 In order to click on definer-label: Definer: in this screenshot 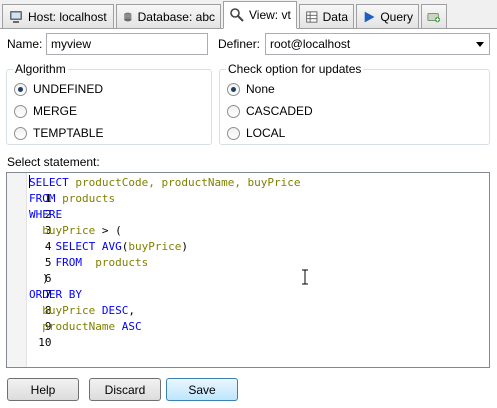, I will do `click(239, 44)`.